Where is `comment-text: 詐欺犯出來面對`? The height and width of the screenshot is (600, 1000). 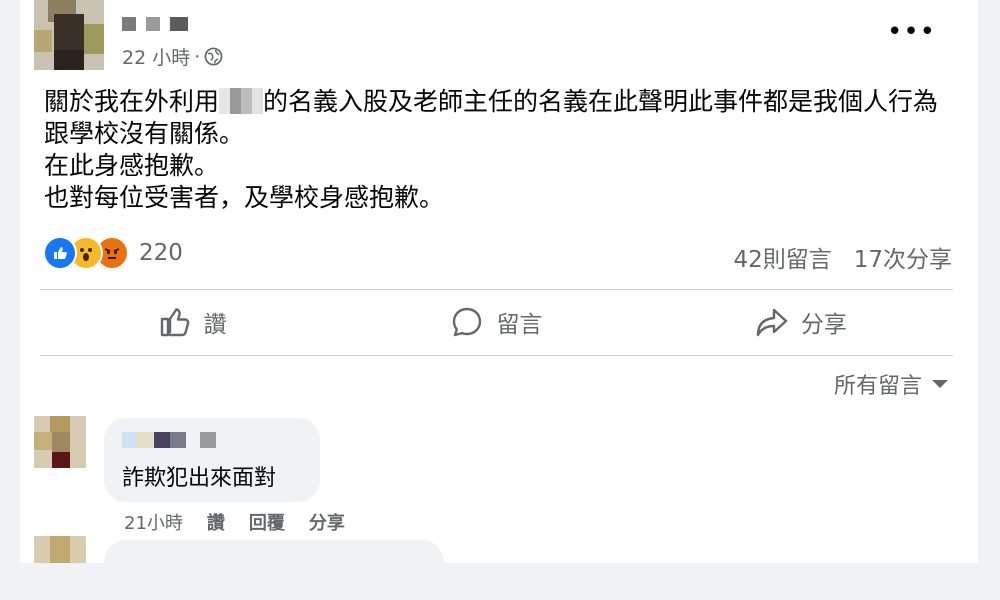 comment-text: 詐欺犯出來面對 is located at coordinates (199, 478).